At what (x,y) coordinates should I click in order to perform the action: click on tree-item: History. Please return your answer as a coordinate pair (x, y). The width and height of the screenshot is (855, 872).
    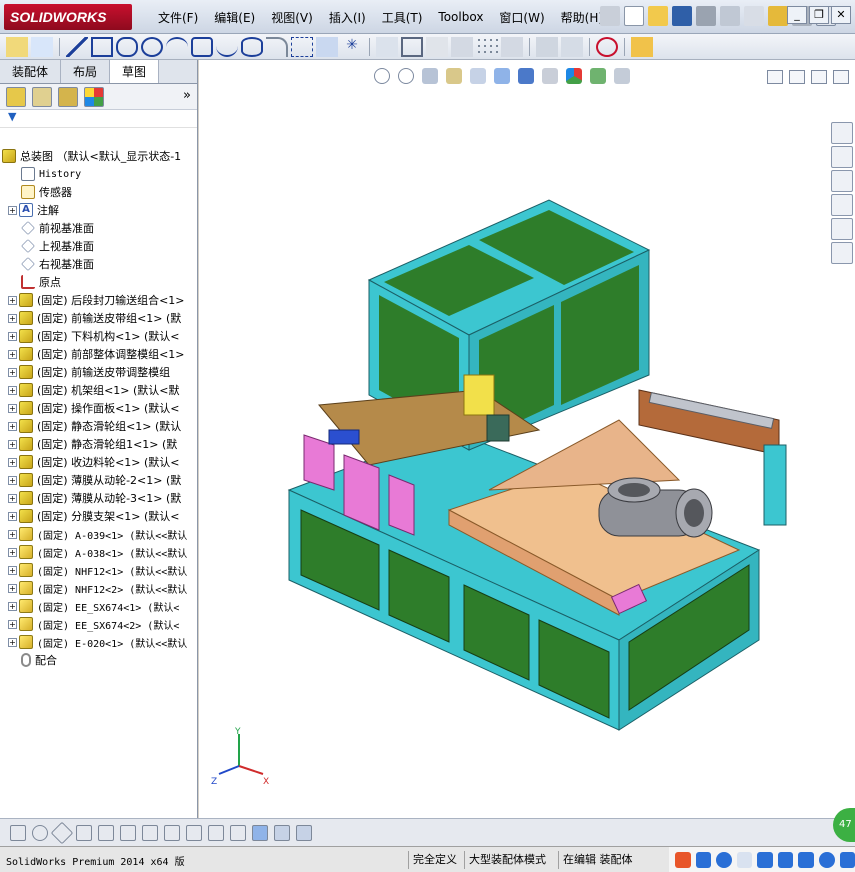
    Looking at the image, I should click on (99, 174).